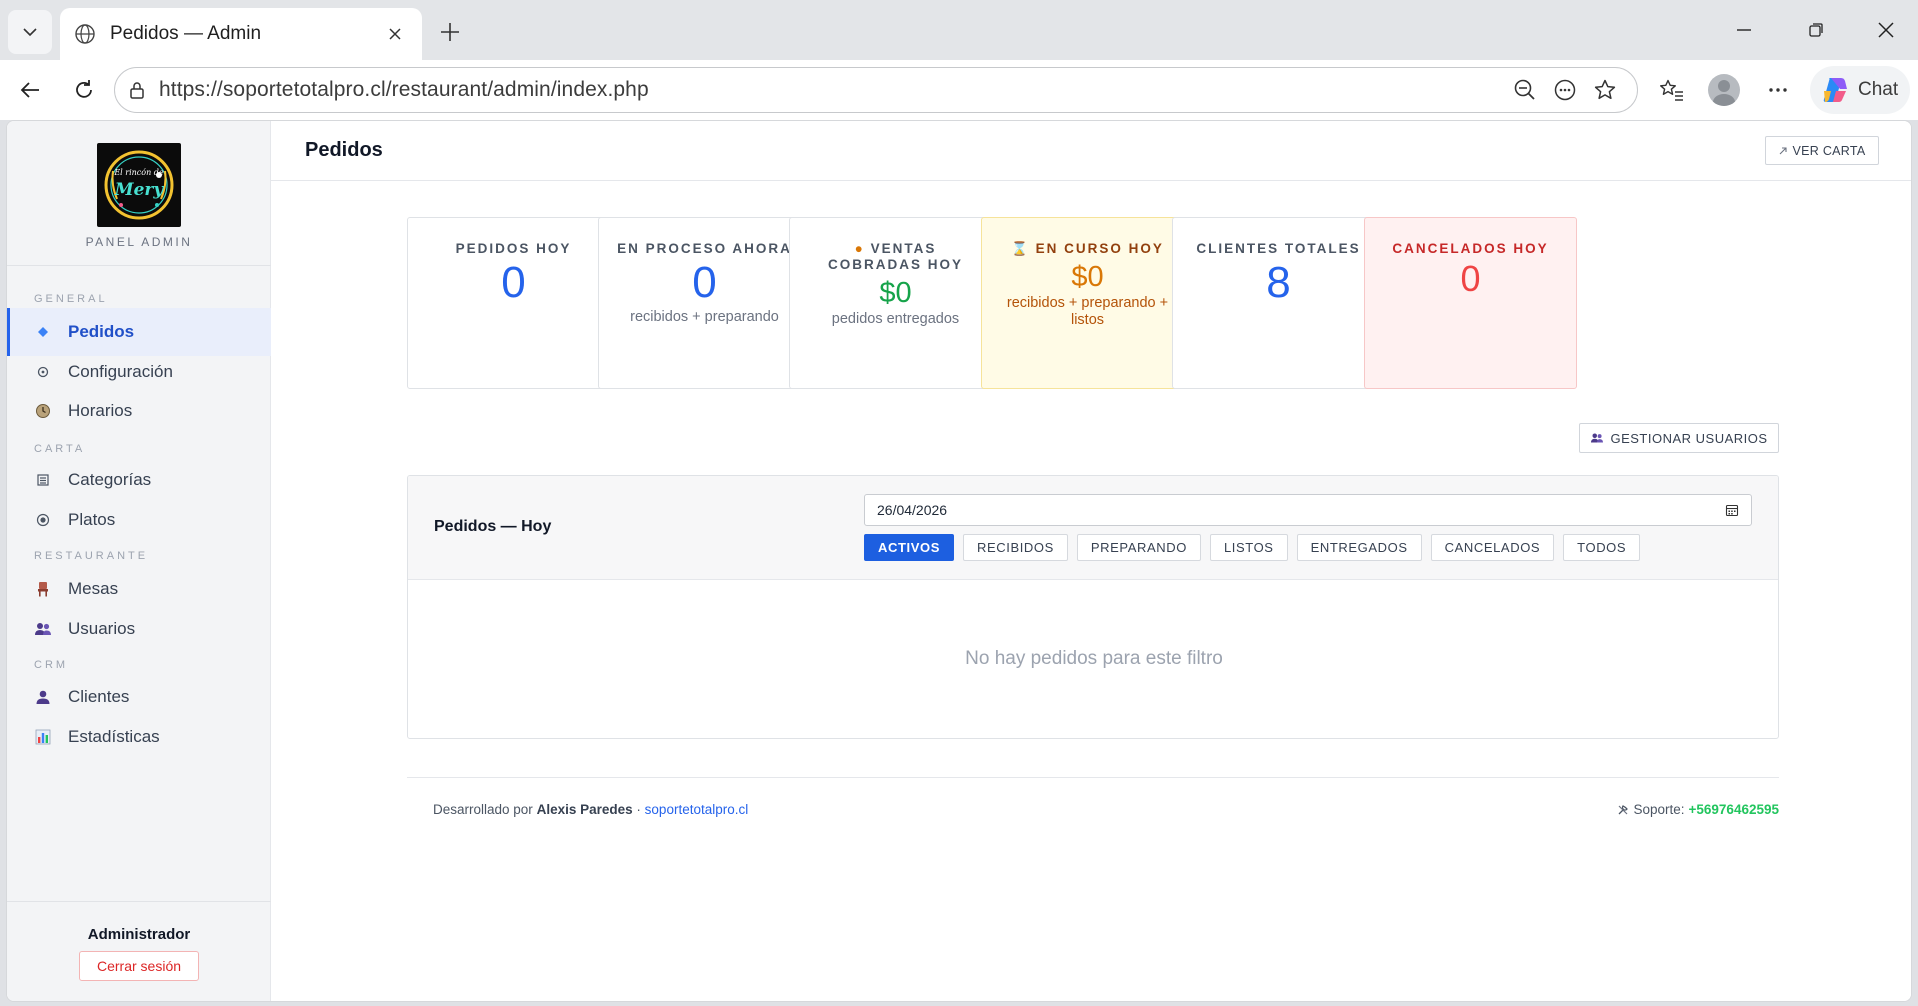  I want to click on list-icon, so click(43, 480).